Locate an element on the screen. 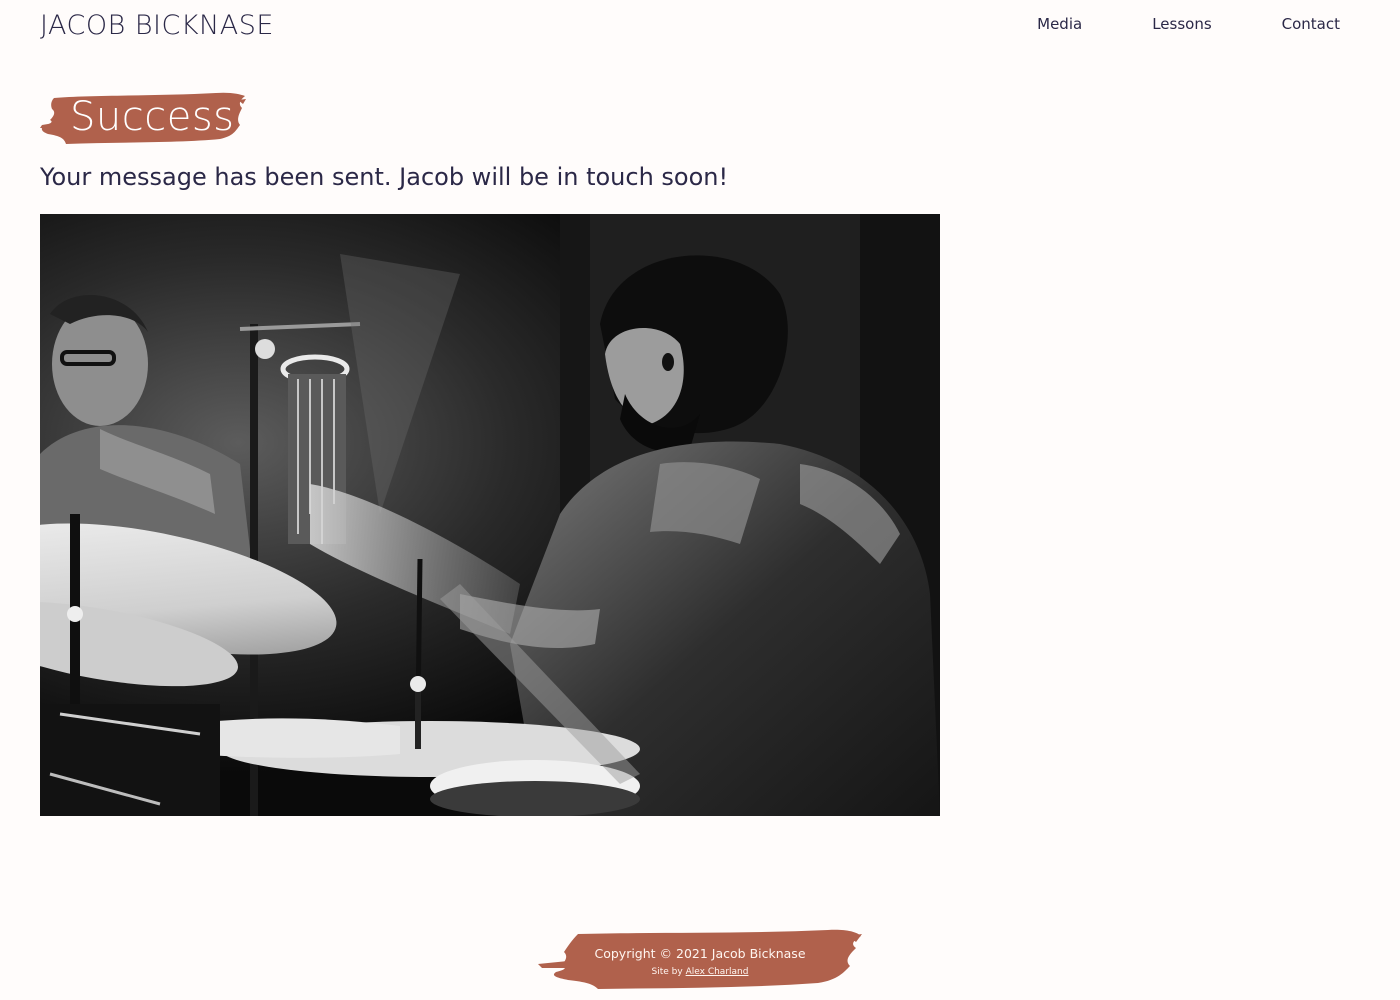 The width and height of the screenshot is (1400, 1000). nav-link-lessons: Lessons is located at coordinates (1181, 24).